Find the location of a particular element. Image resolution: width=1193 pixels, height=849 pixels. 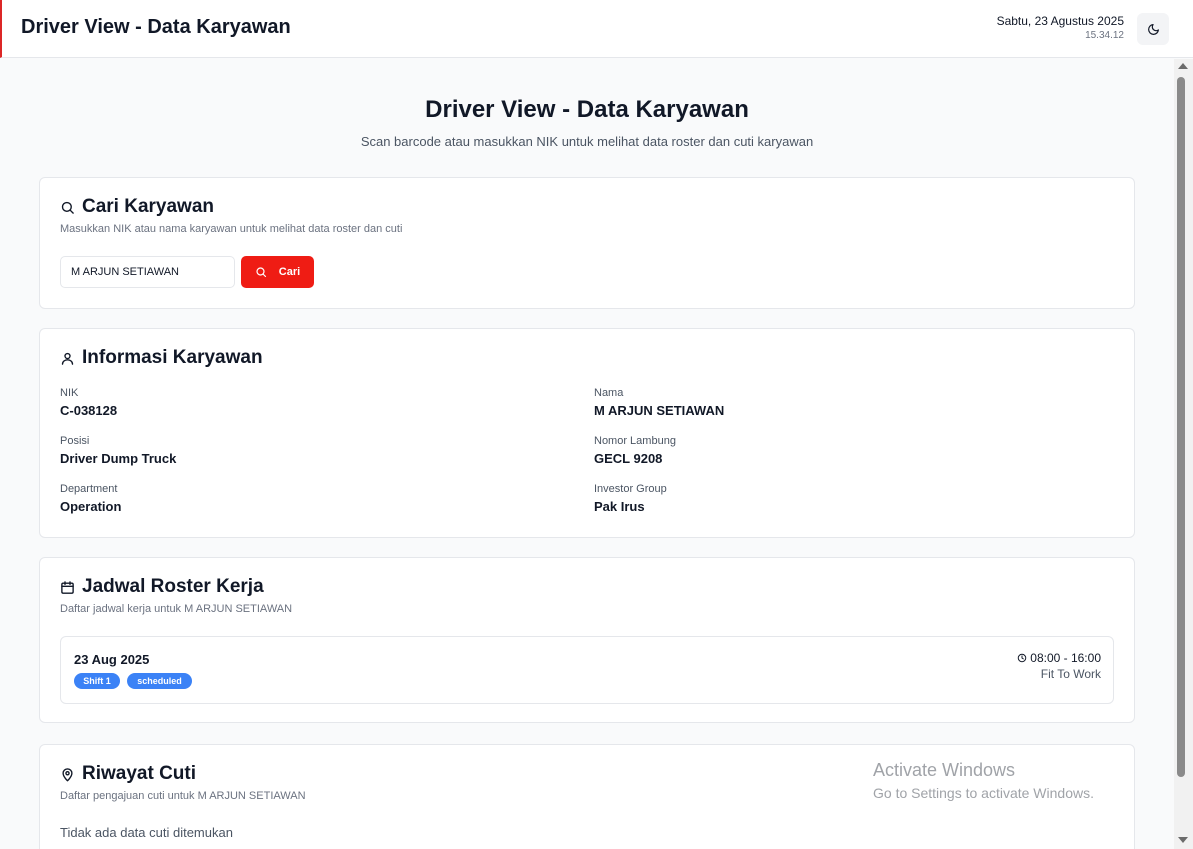

scrollbar-thumb is located at coordinates (1181, 427).